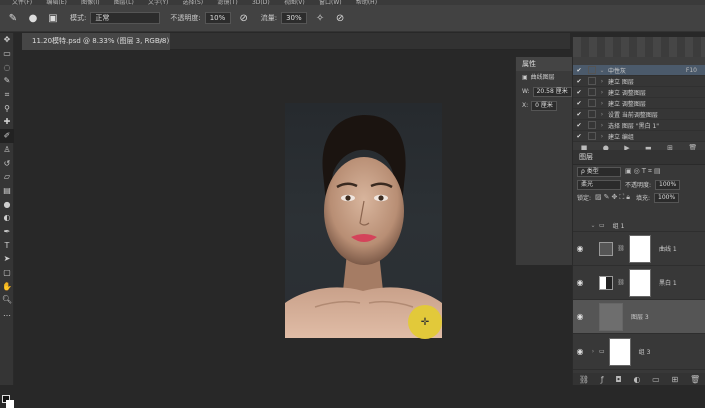 The width and height of the screenshot is (705, 408). I want to click on blend-mode-select: 柔光, so click(599, 184).